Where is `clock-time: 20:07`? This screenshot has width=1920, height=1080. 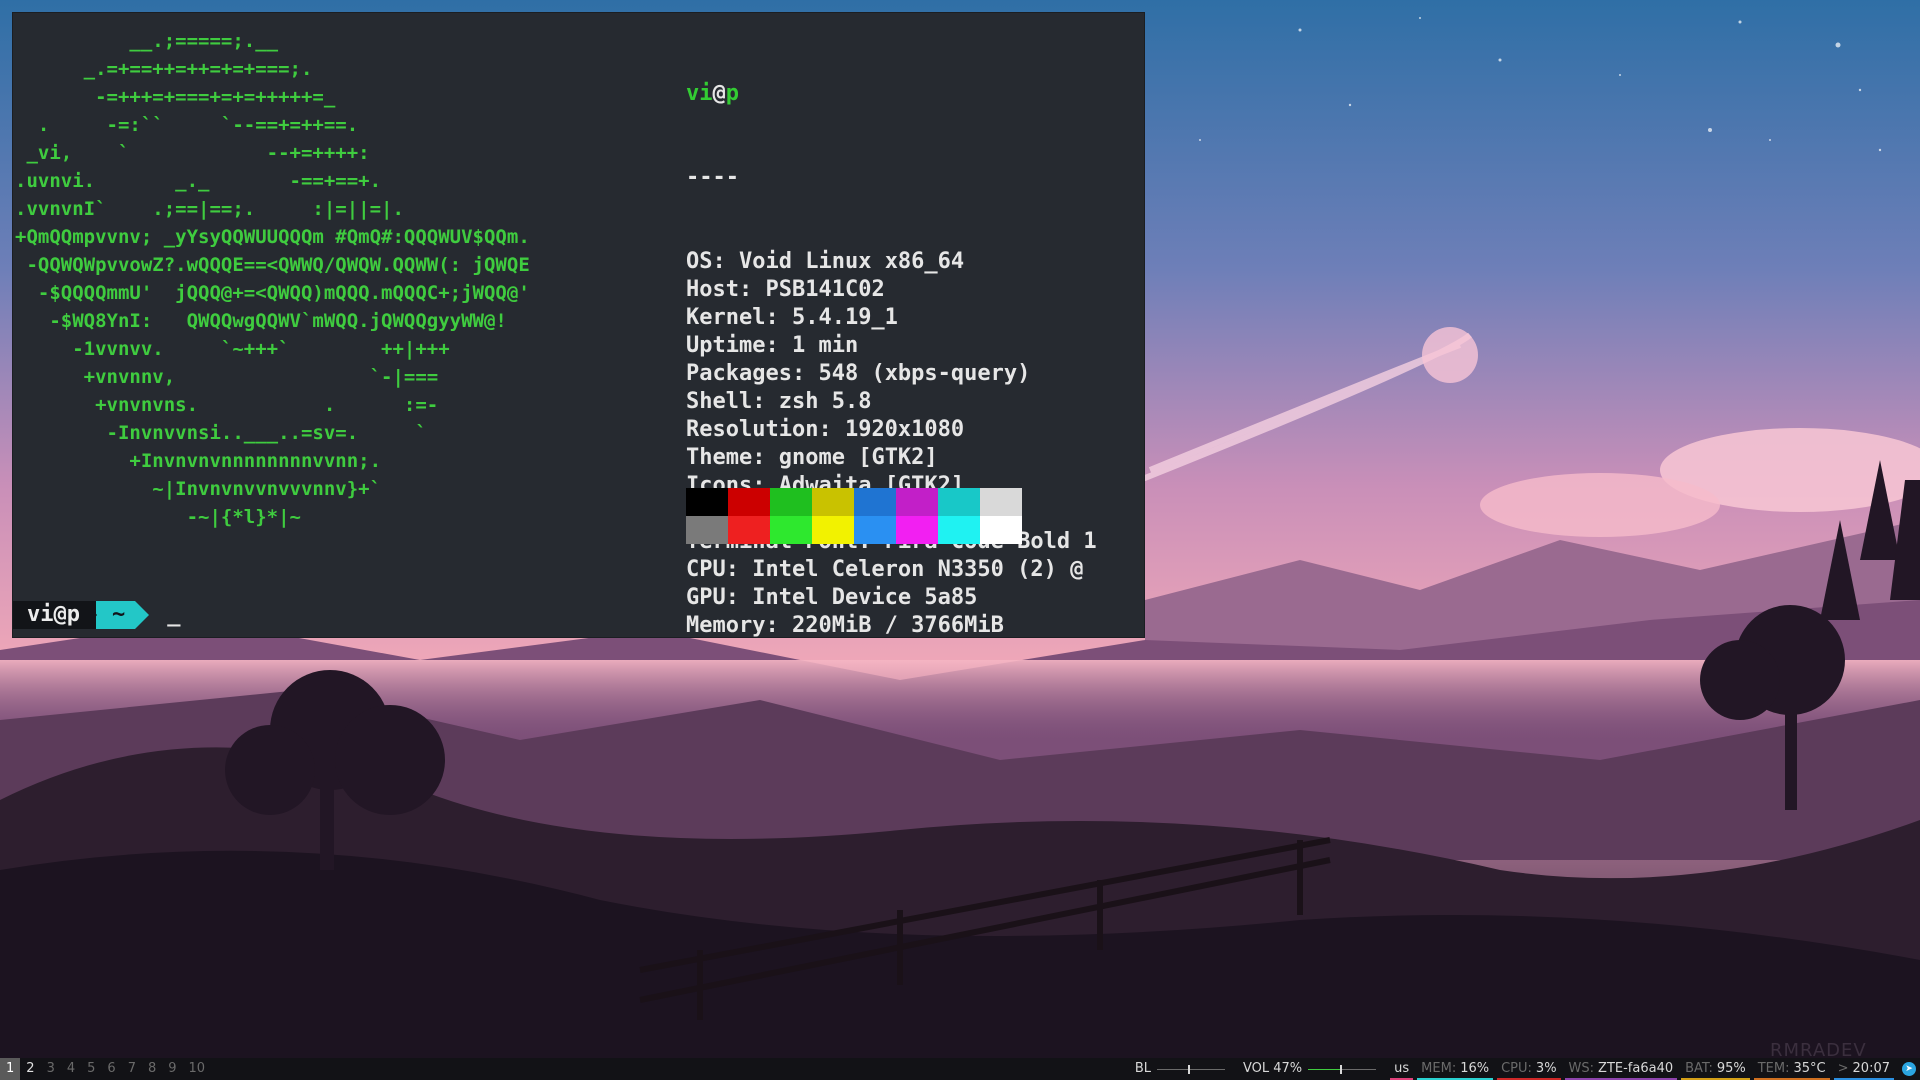 clock-time: 20:07 is located at coordinates (1871, 1068).